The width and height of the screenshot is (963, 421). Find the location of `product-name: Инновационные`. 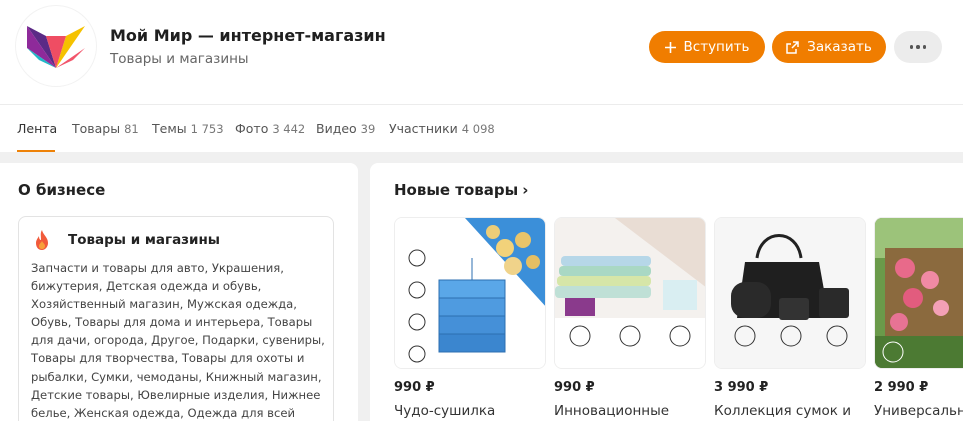

product-name: Инновационные is located at coordinates (611, 411).